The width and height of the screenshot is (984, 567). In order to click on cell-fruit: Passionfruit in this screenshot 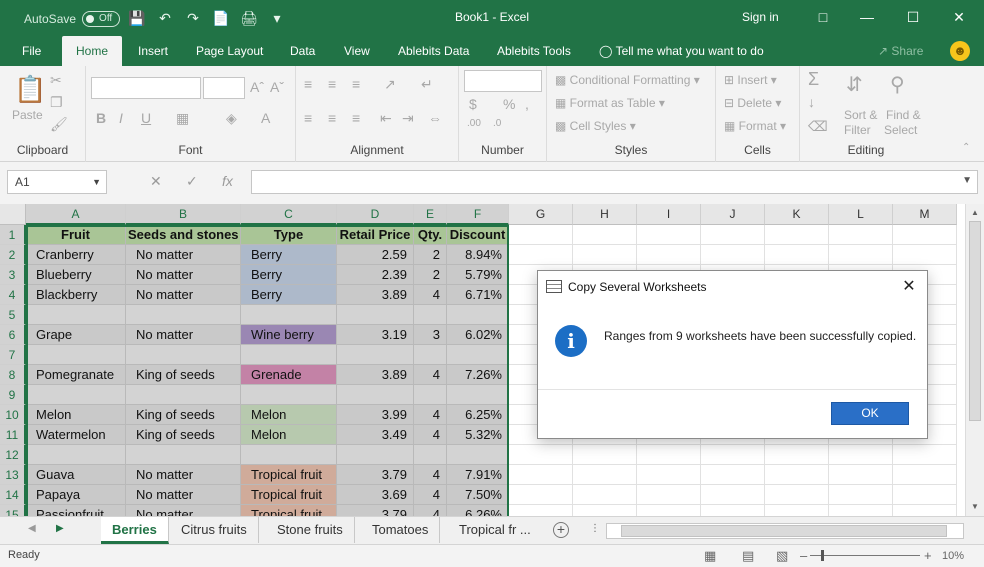, I will do `click(76, 510)`.